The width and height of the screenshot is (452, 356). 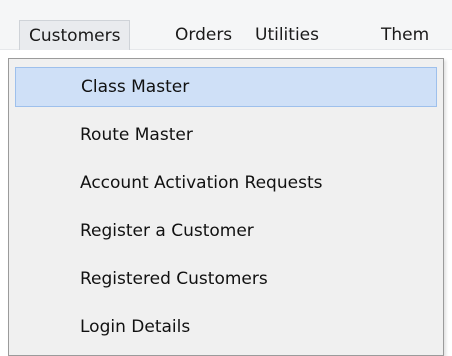 I want to click on menu-item-login-details: Login Details, so click(x=226, y=327).